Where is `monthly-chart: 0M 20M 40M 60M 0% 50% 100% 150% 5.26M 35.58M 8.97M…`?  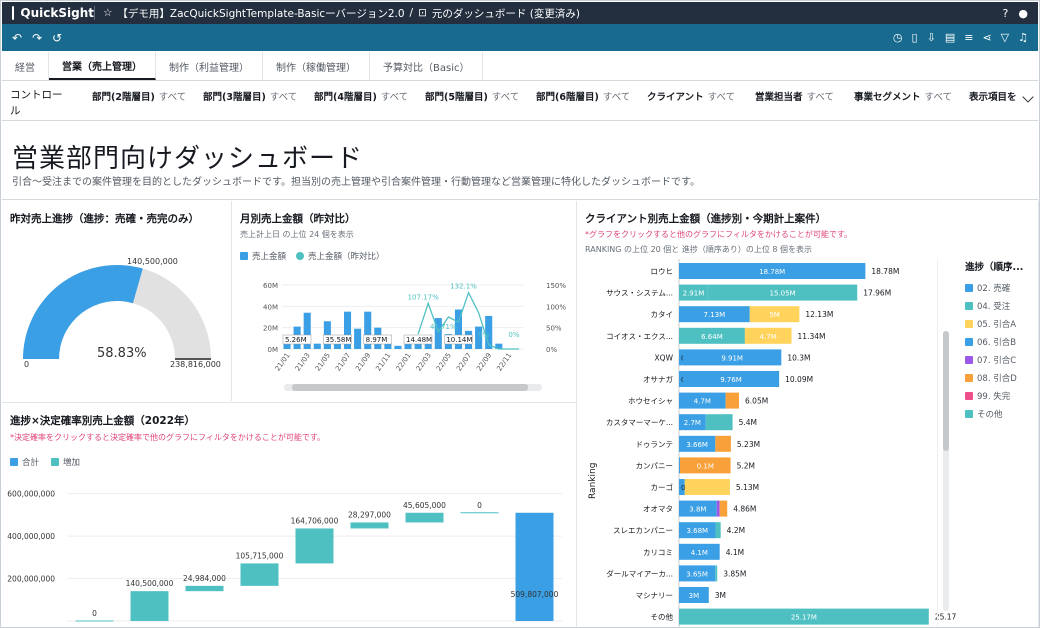
monthly-chart: 0M 20M 40M 60M 0% 50% 100% 150% 5.26M 35.58M 8.97M… is located at coordinates (403, 331).